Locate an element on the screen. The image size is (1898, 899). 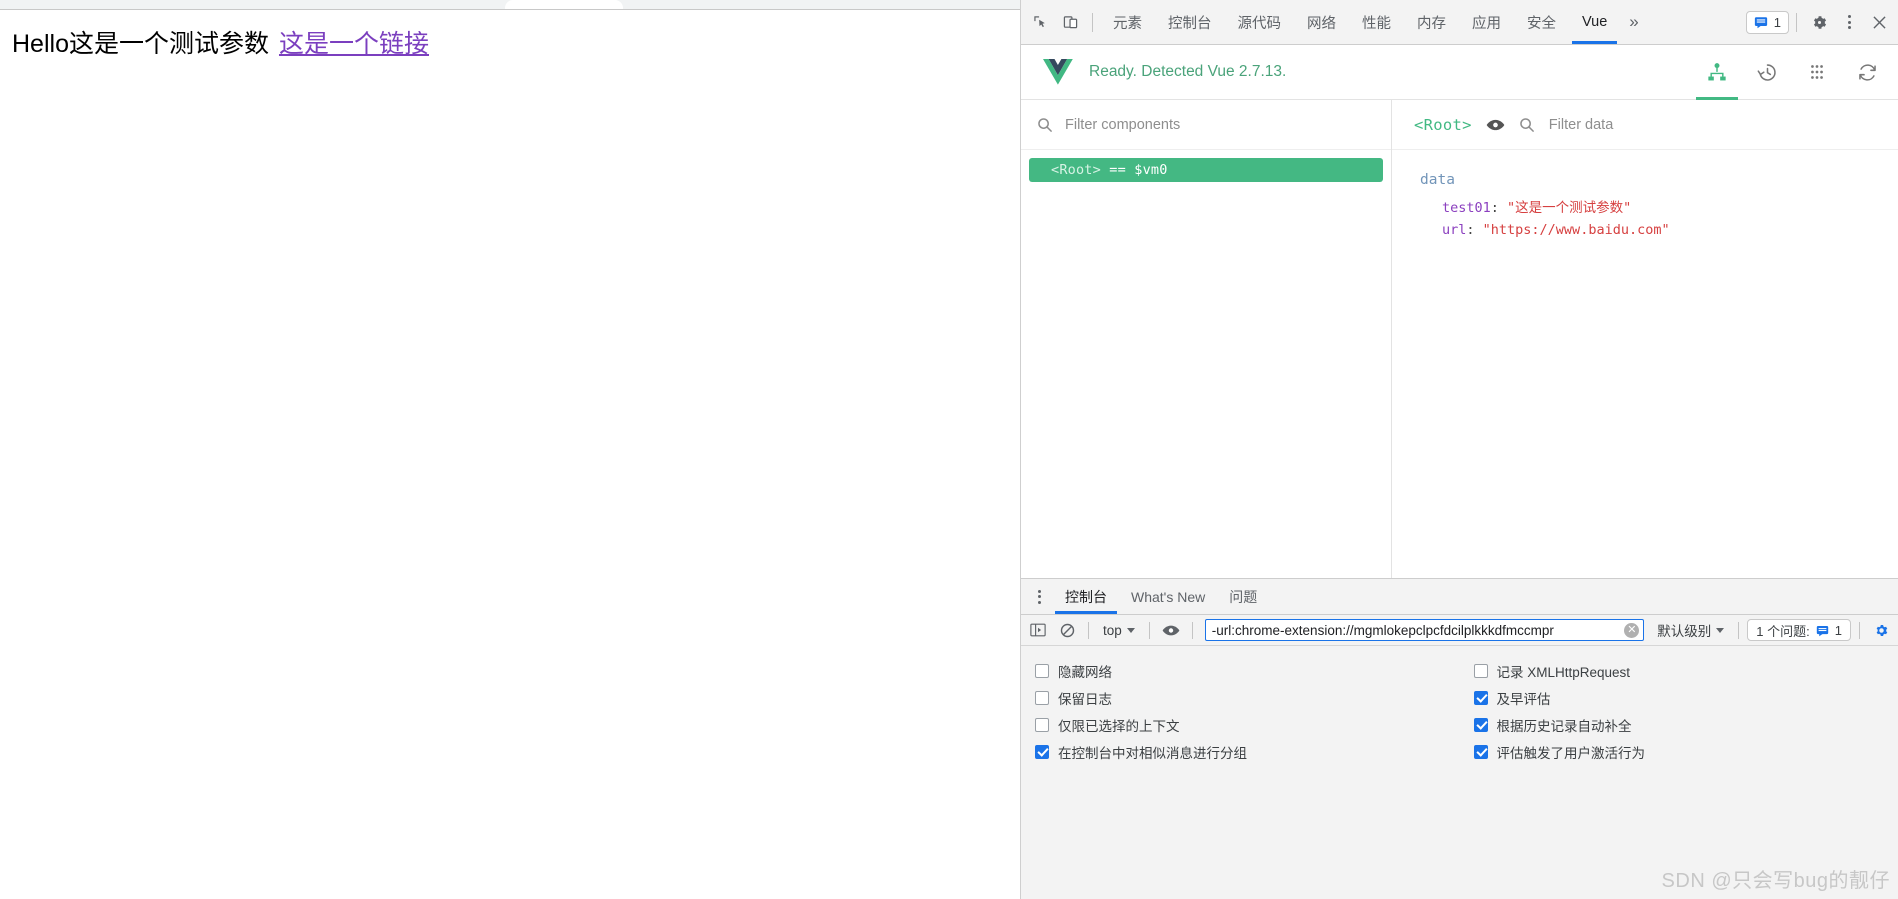
tab-sources: 源代码 is located at coordinates (1260, 22).